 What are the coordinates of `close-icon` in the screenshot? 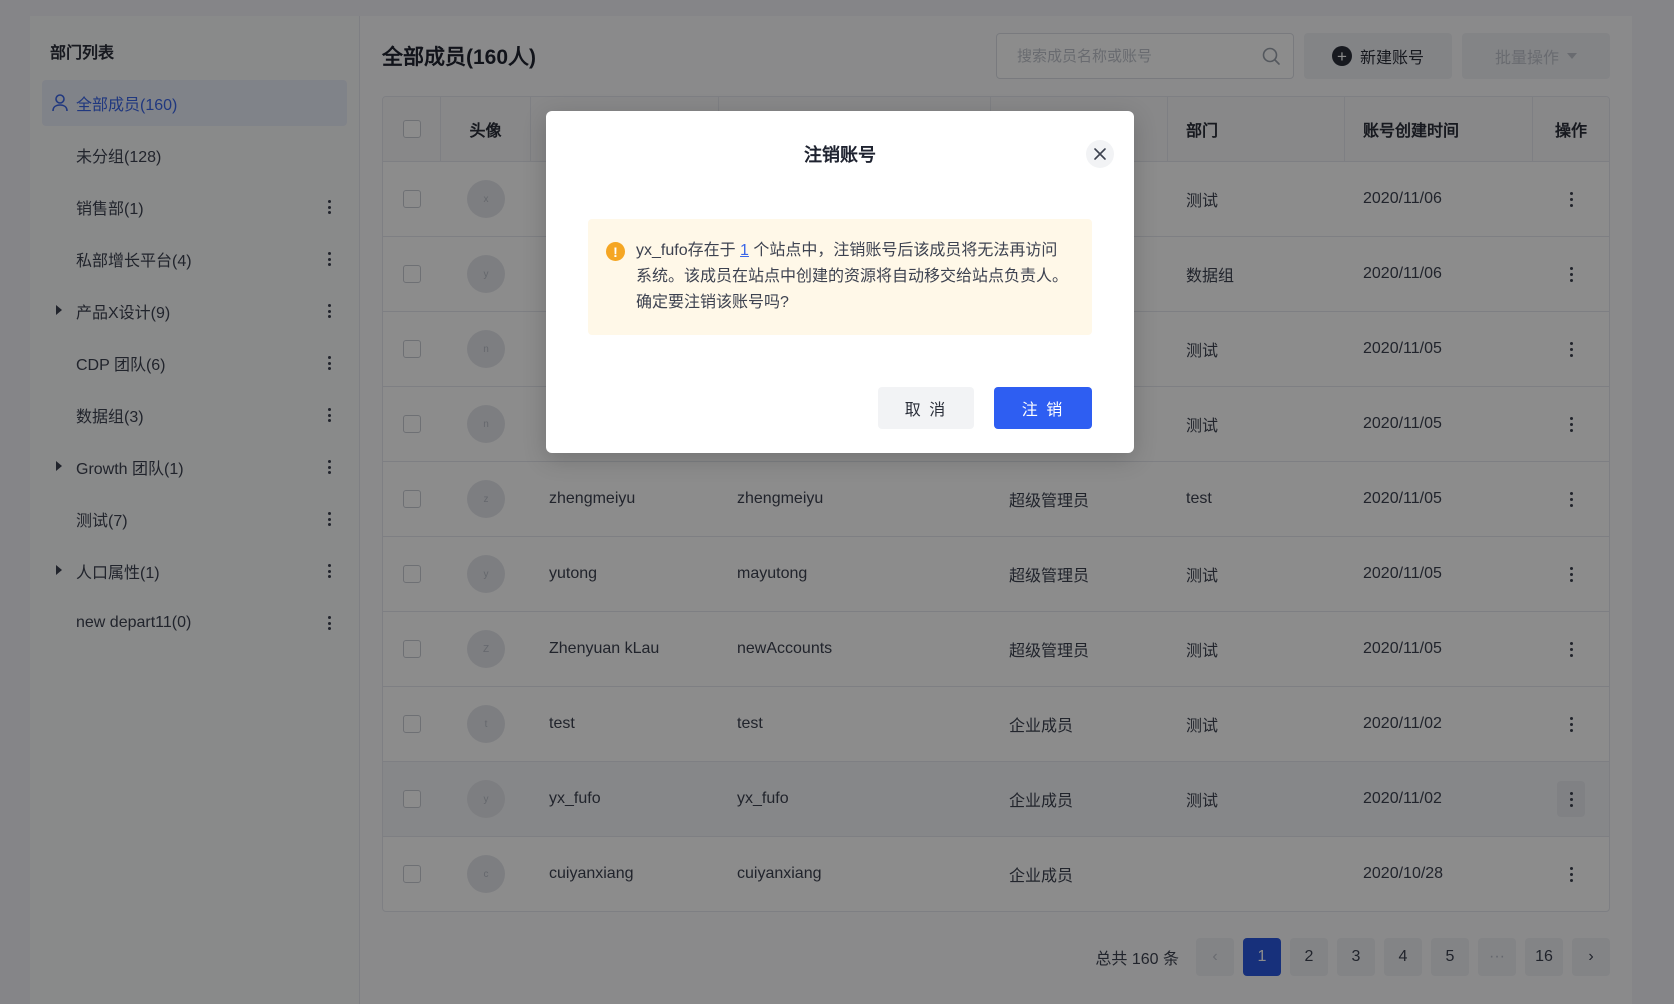 It's located at (1100, 154).